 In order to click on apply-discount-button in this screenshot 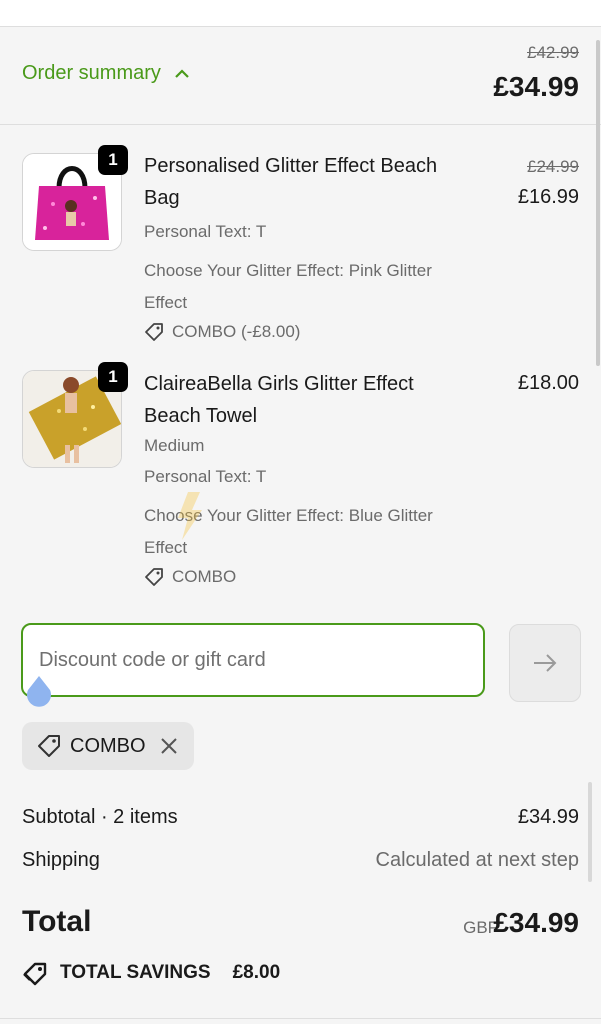, I will do `click(545, 663)`.